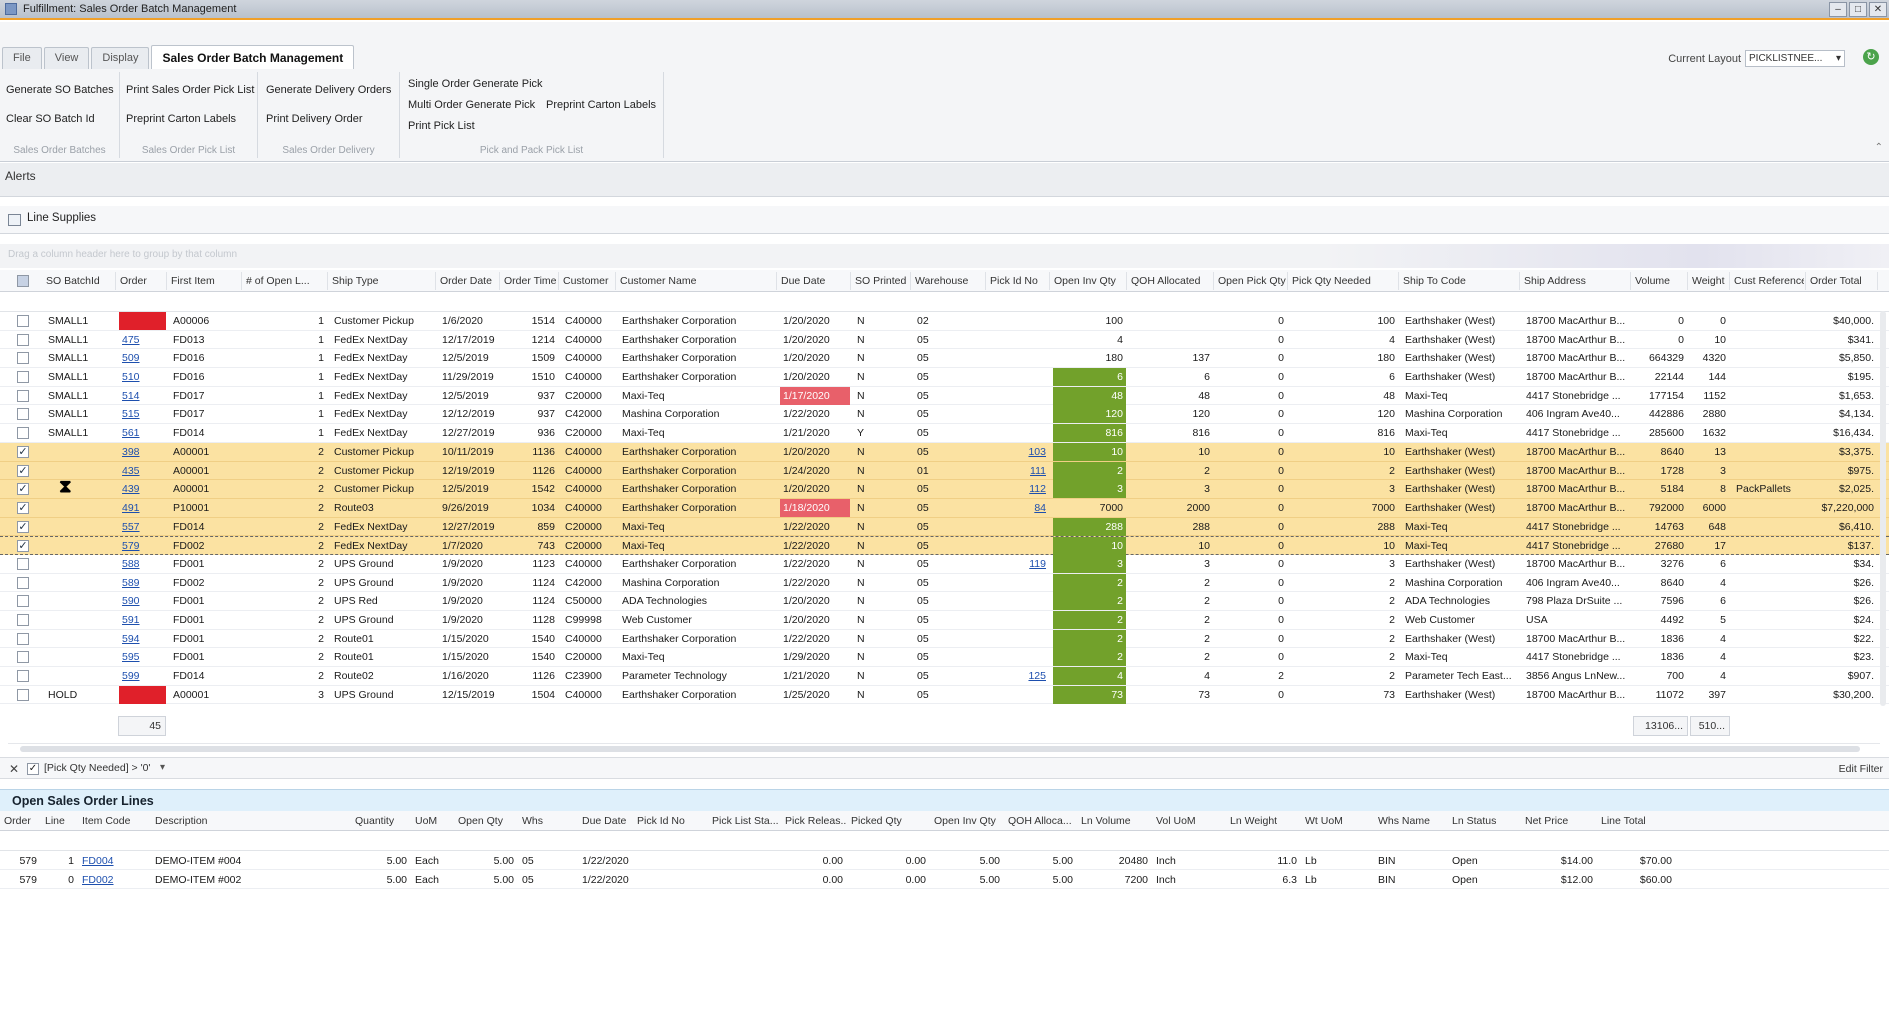 The image size is (1889, 1023). I want to click on cell-order: 557, so click(142, 527).